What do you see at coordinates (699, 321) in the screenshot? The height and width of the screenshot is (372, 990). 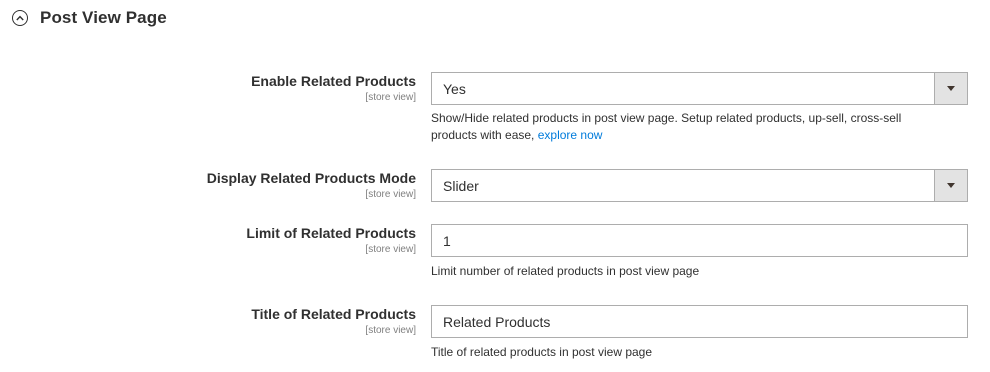 I see `title-related-products-input: Related Products` at bounding box center [699, 321].